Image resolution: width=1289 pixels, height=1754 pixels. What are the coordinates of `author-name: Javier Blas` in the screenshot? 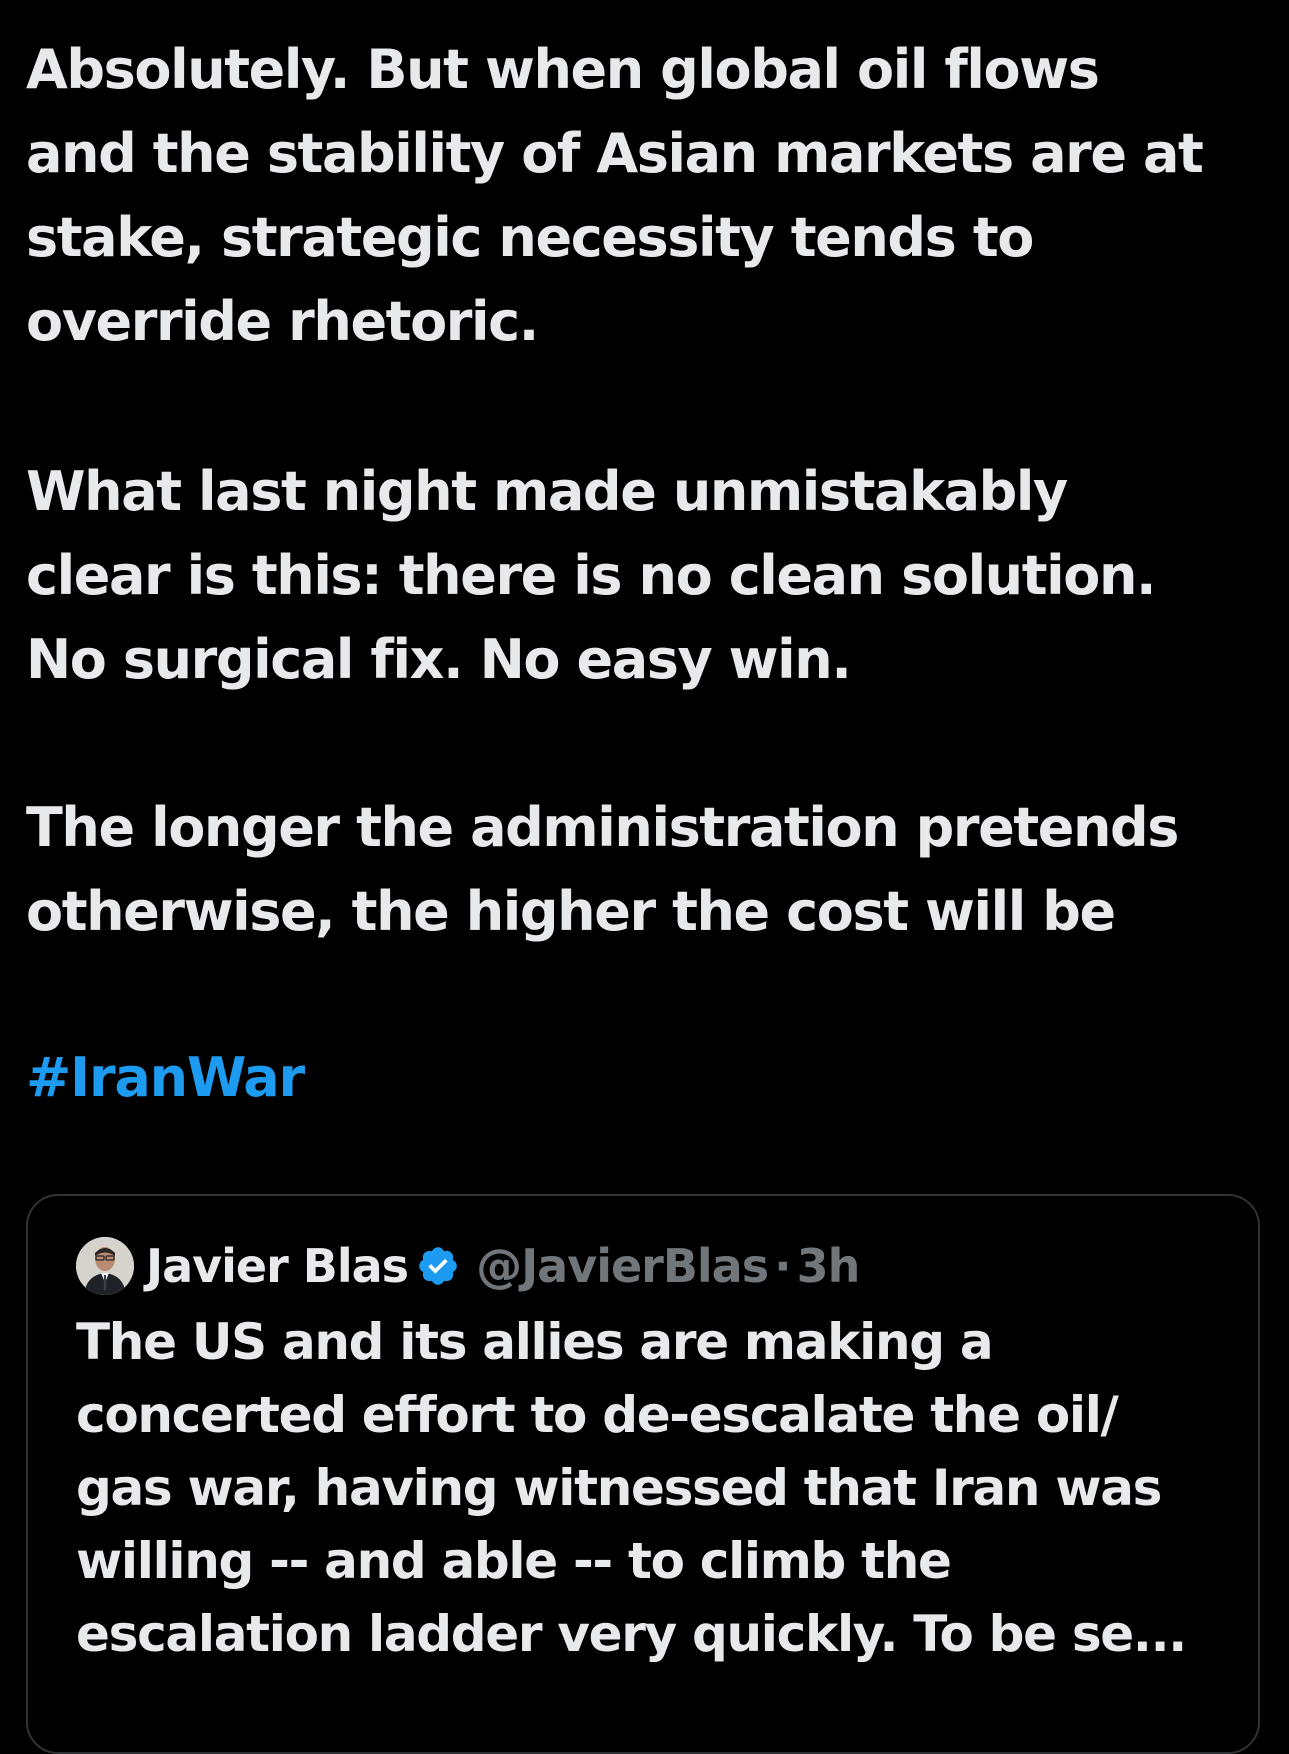 It's located at (277, 1266).